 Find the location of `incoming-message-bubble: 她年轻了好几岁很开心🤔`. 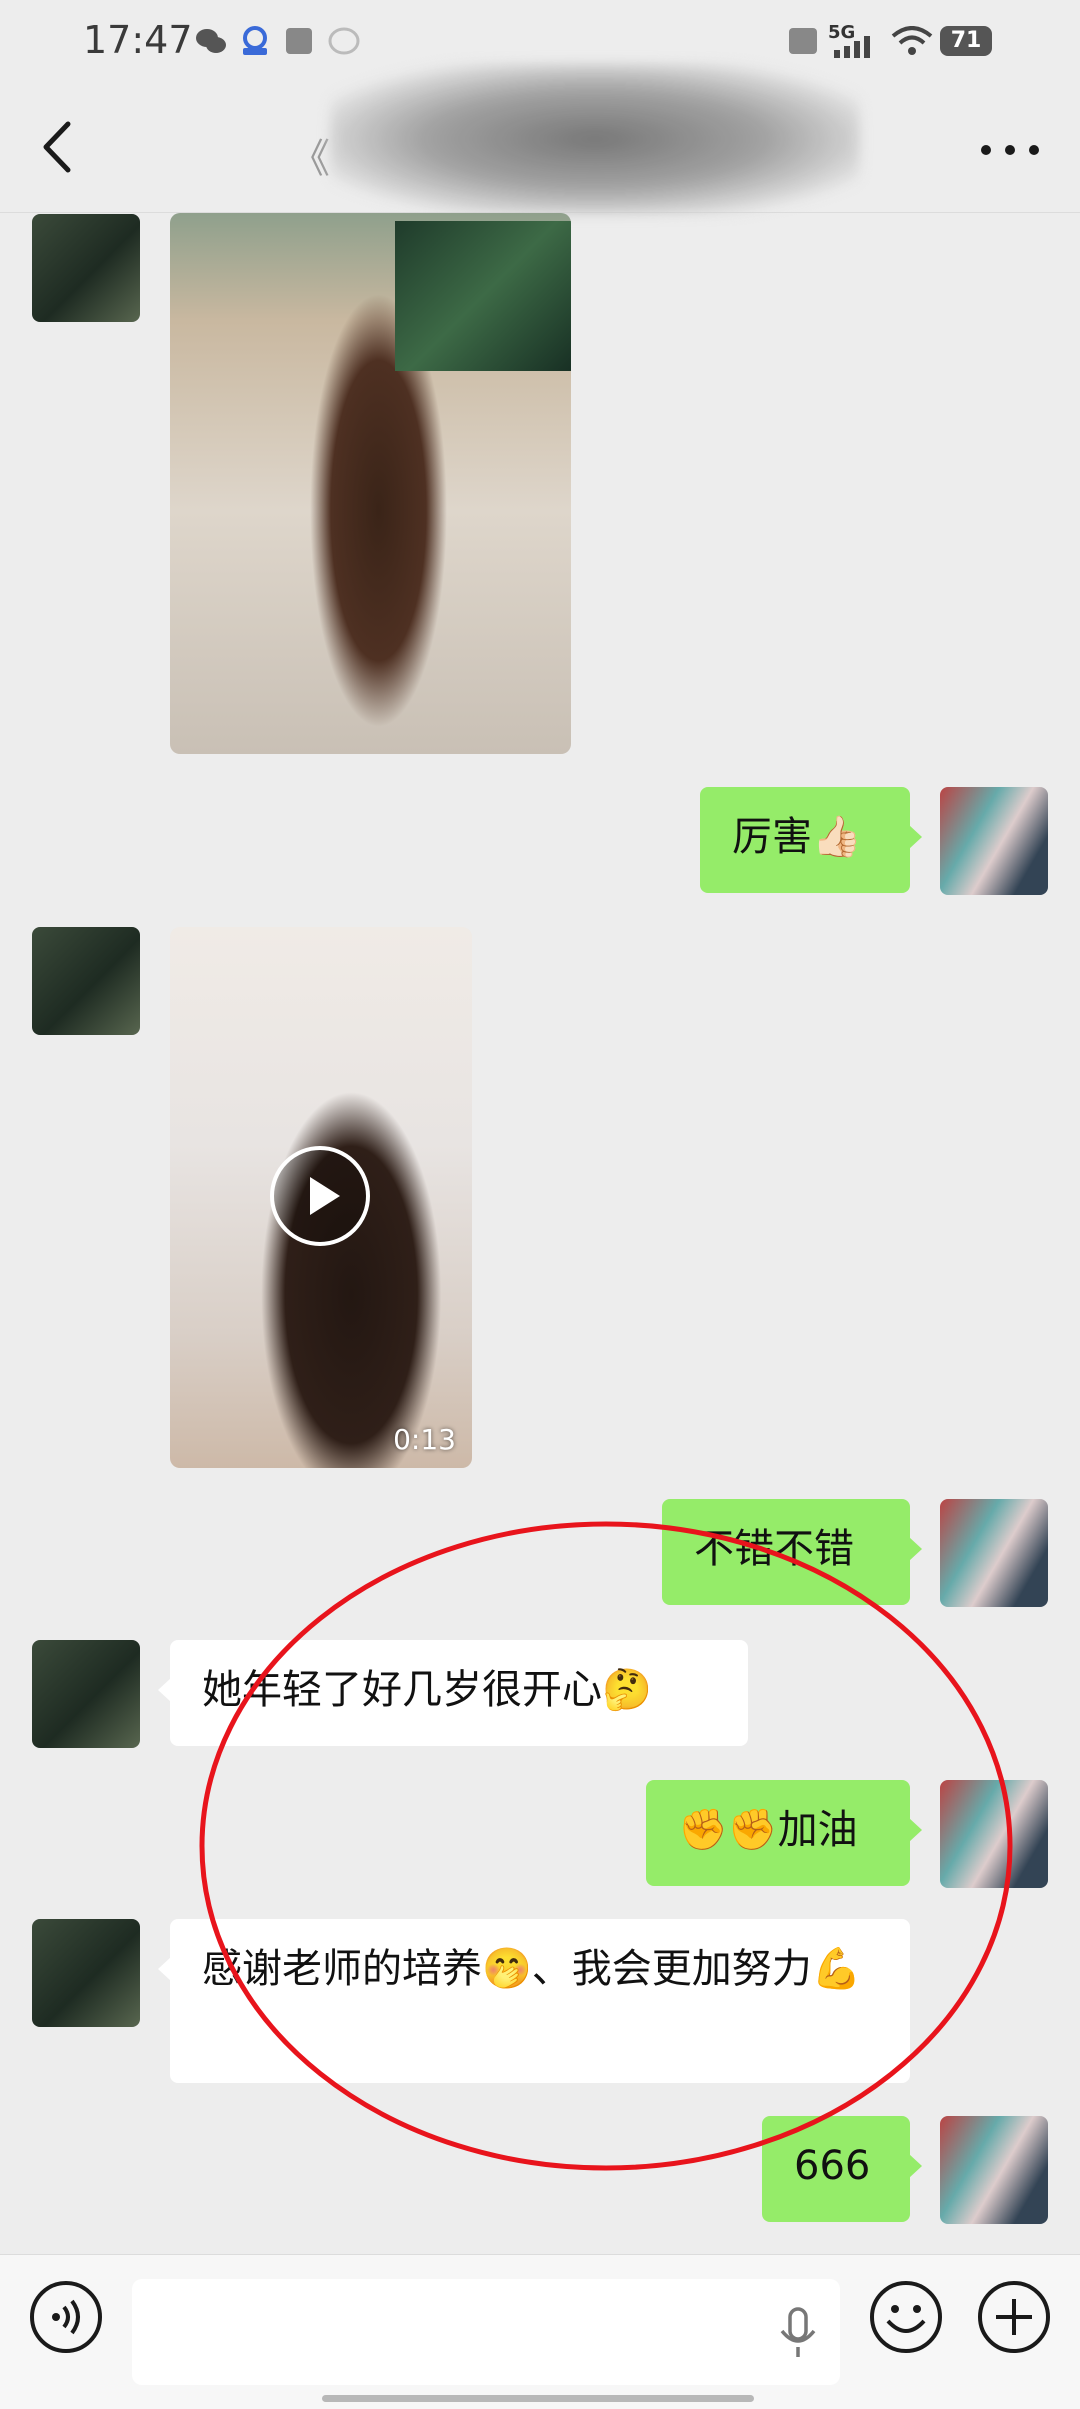

incoming-message-bubble: 她年轻了好几岁很开心🤔 is located at coordinates (453, 1693).